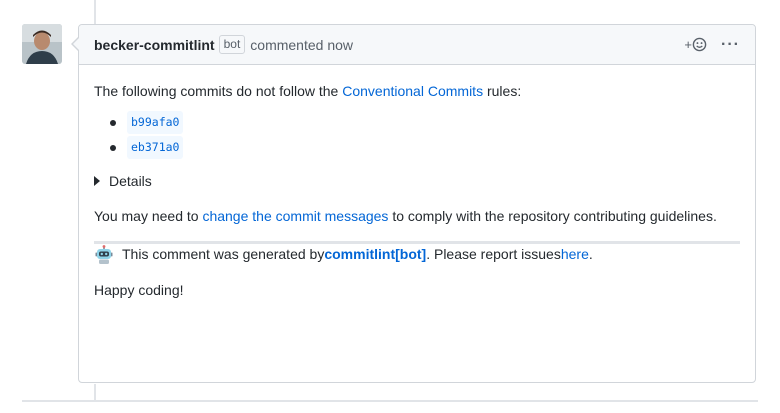 This screenshot has height=413, width=780. What do you see at coordinates (139, 290) in the screenshot?
I see `closing-text: Happy coding!` at bounding box center [139, 290].